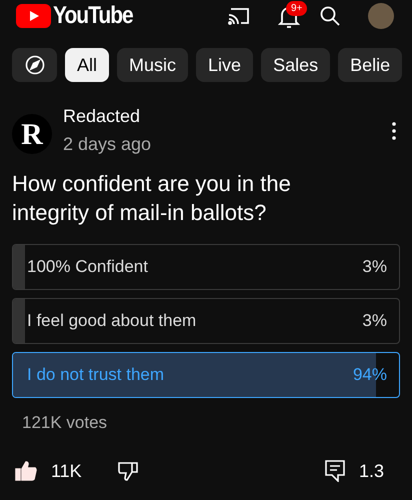  Describe the element at coordinates (295, 65) in the screenshot. I see `category-chip: Sales` at that location.